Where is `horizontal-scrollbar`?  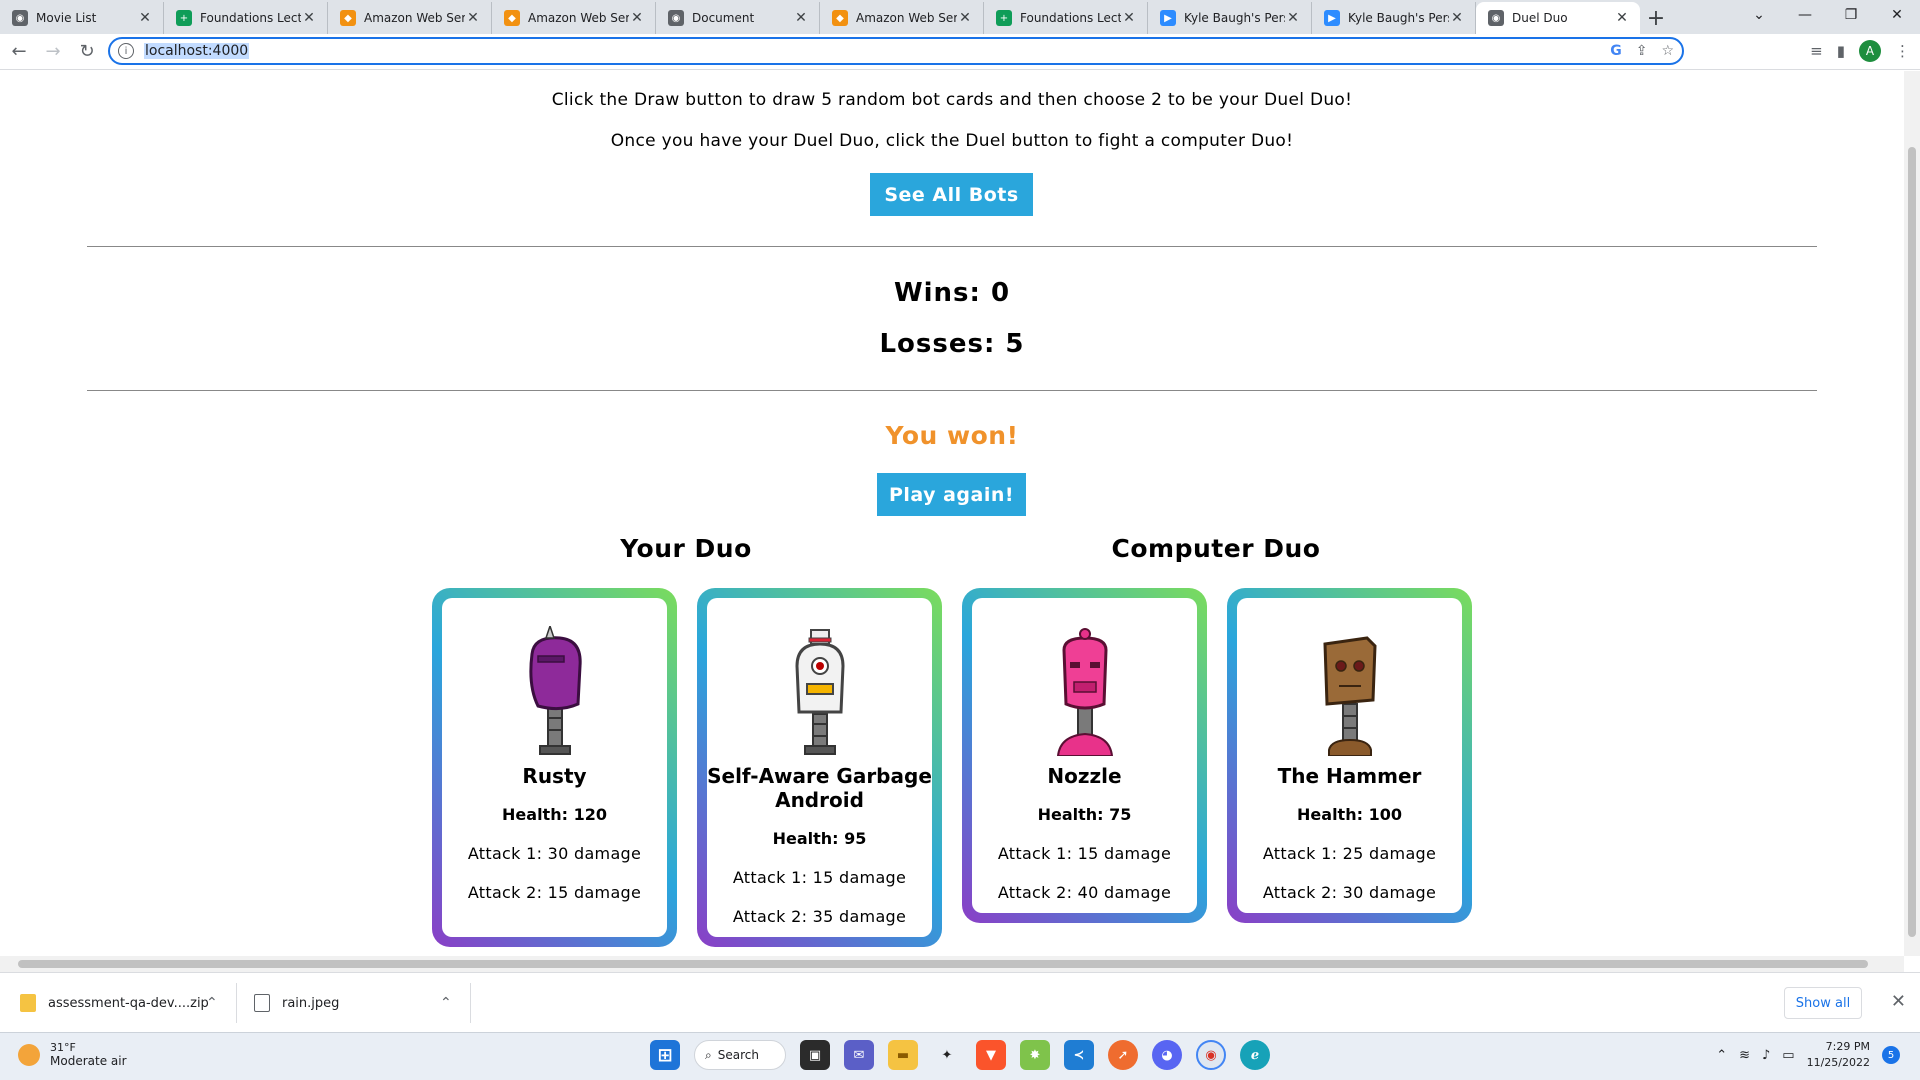
horizontal-scrollbar is located at coordinates (952, 964).